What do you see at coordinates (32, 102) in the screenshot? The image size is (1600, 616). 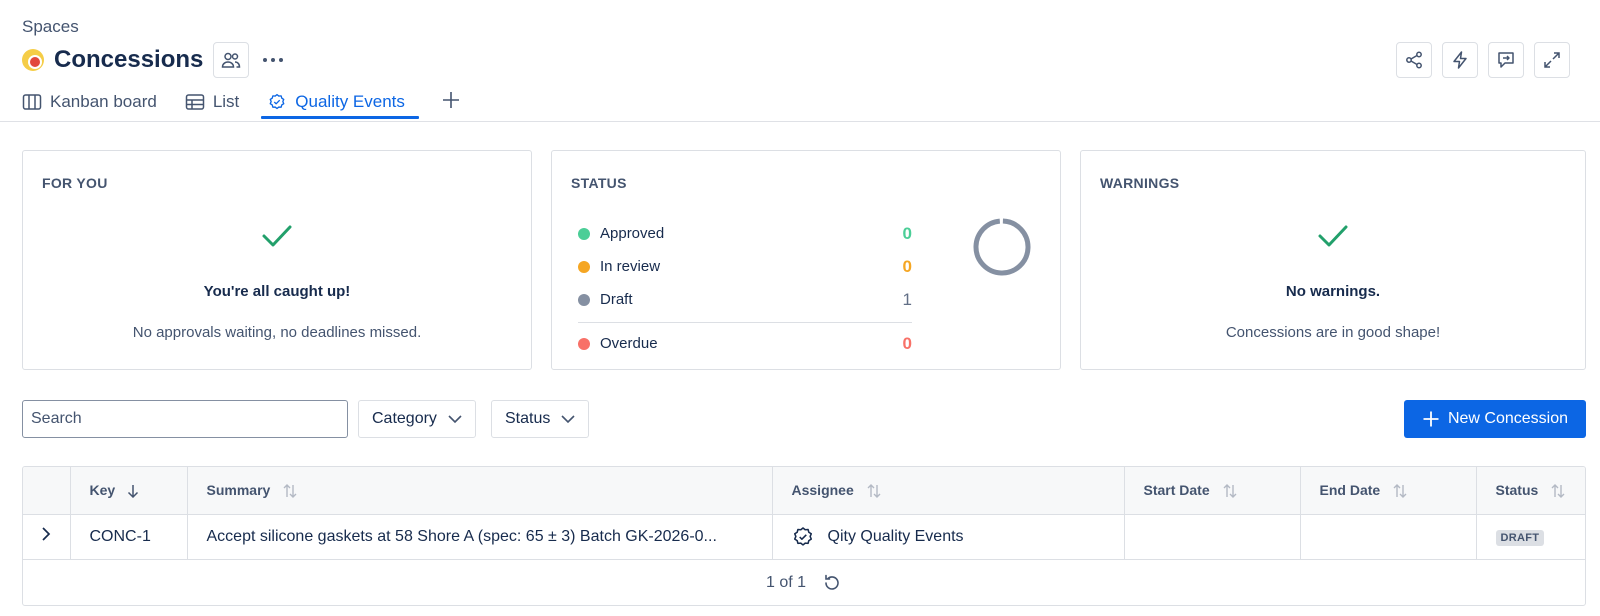 I see `kanban-icon` at bounding box center [32, 102].